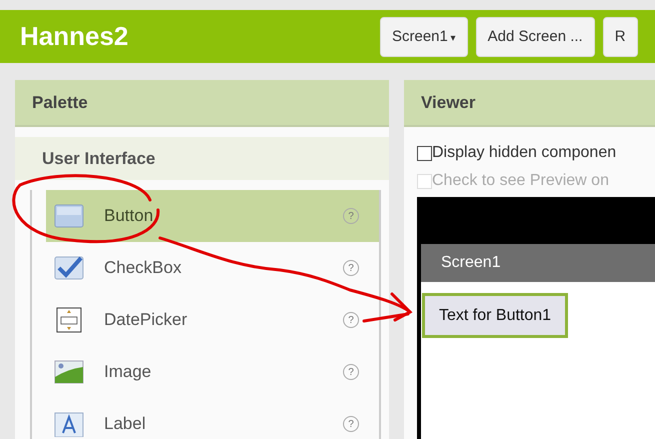  What do you see at coordinates (143, 268) in the screenshot?
I see `item-label: CheckBox` at bounding box center [143, 268].